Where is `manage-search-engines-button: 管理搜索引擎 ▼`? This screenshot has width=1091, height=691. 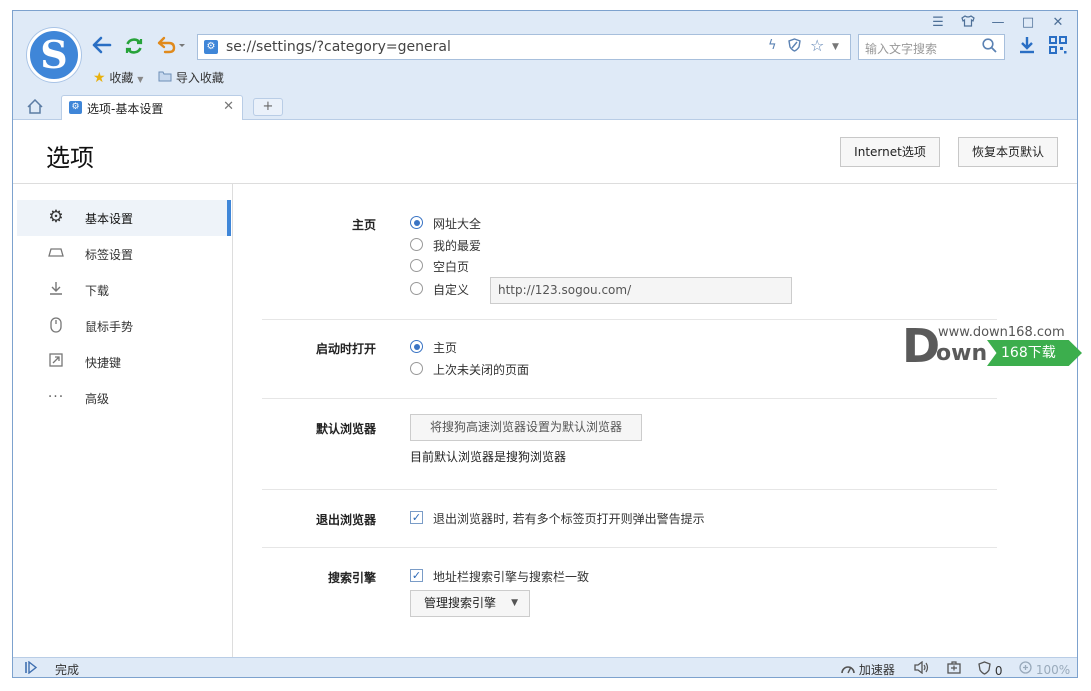
manage-search-engines-button: 管理搜索引擎 ▼ is located at coordinates (470, 603).